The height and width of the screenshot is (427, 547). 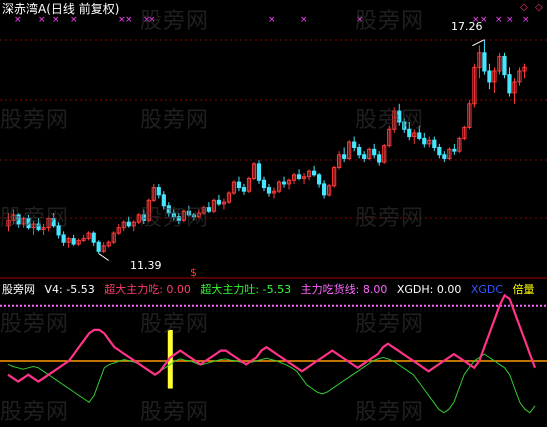 I want to click on price-high-label: 17.26, so click(x=467, y=26).